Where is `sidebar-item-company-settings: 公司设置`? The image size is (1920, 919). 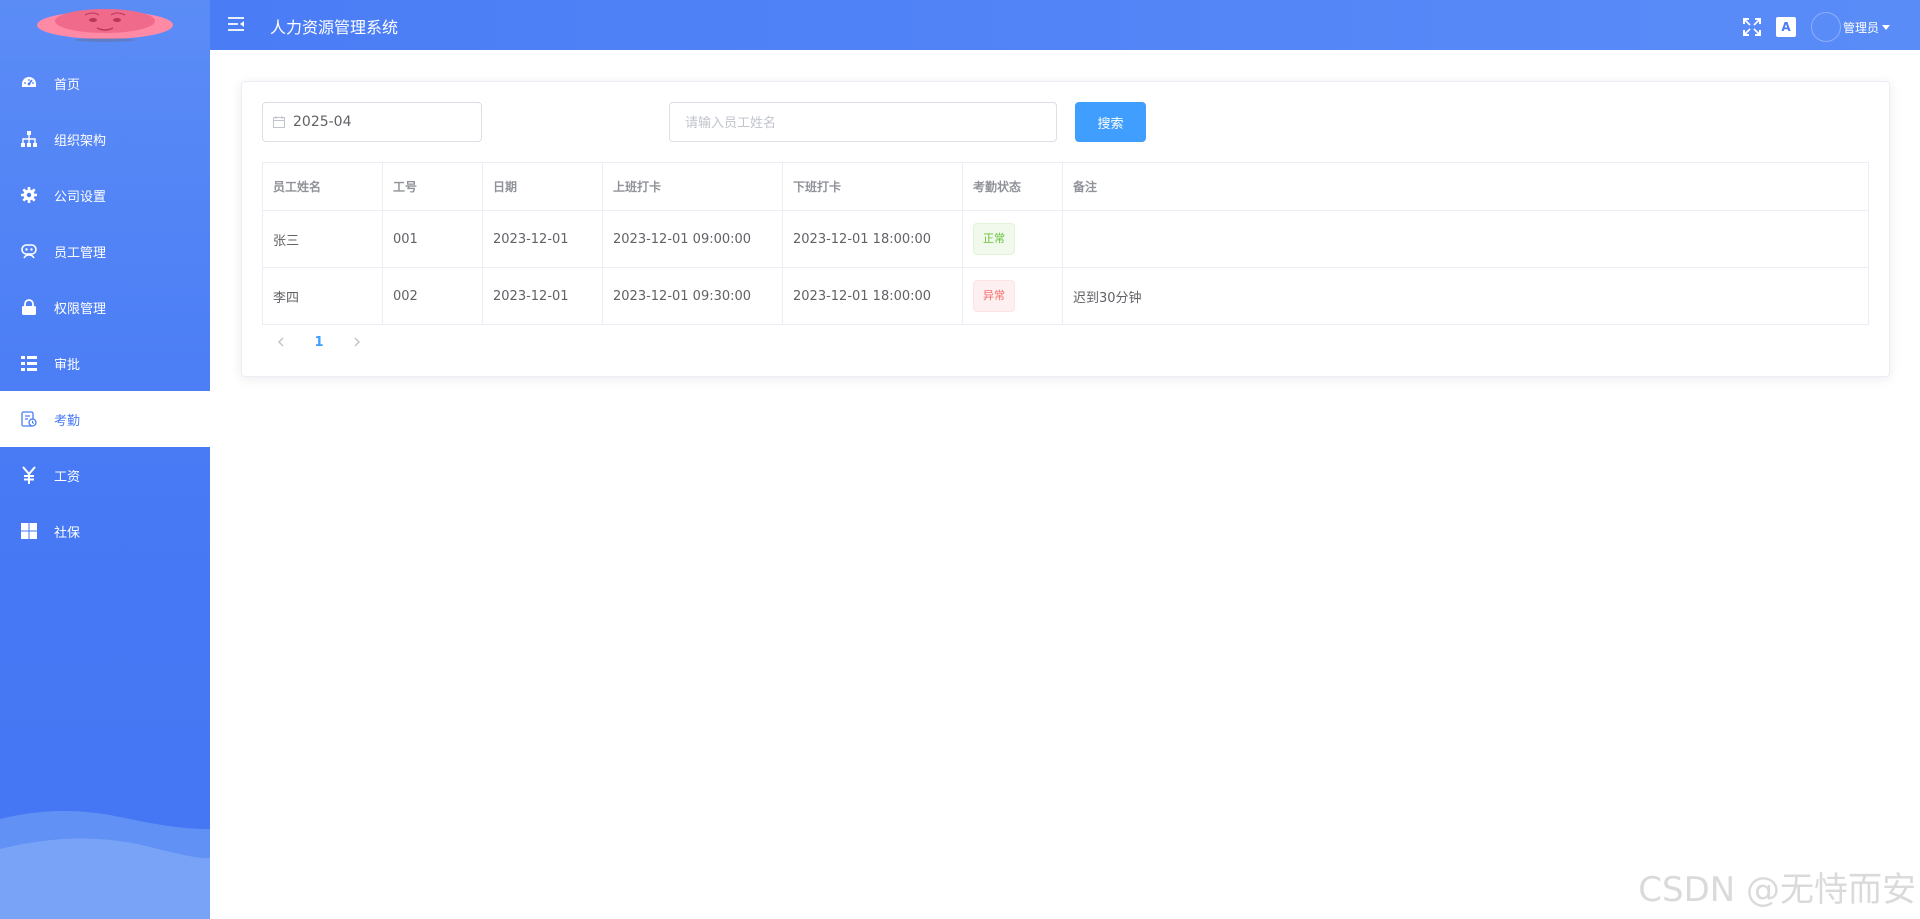
sidebar-item-company-settings: 公司设置 is located at coordinates (105, 195).